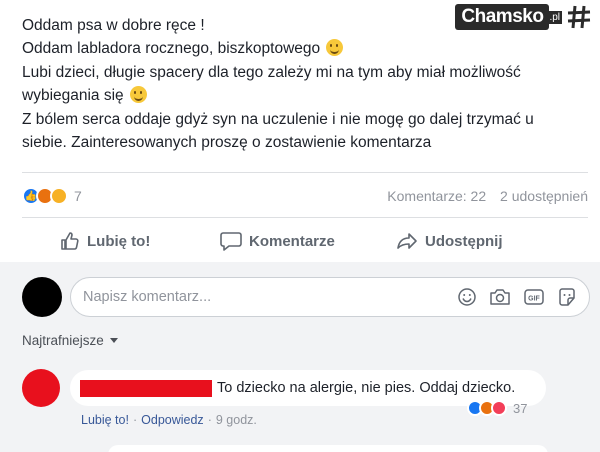 This screenshot has height=452, width=600. I want to click on comment-timestamp: 9 godz., so click(236, 420).